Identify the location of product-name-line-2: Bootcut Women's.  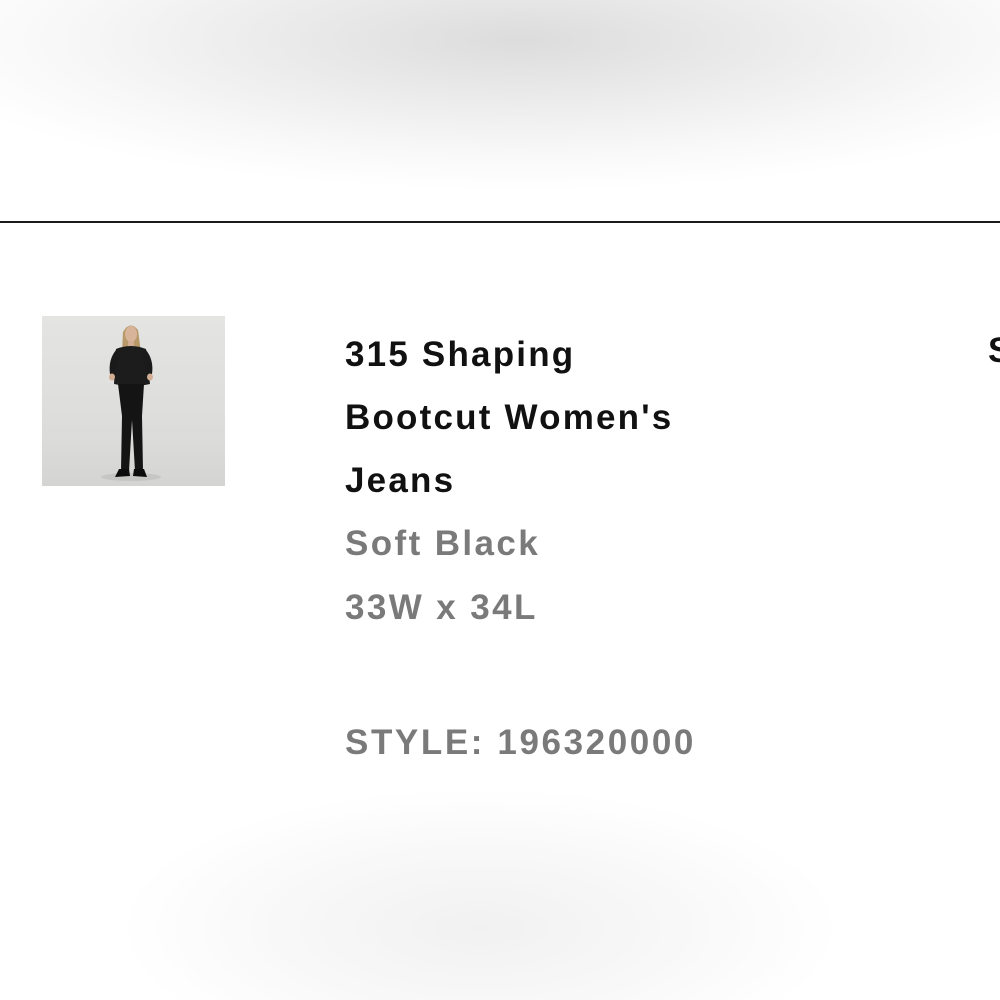
(575, 417).